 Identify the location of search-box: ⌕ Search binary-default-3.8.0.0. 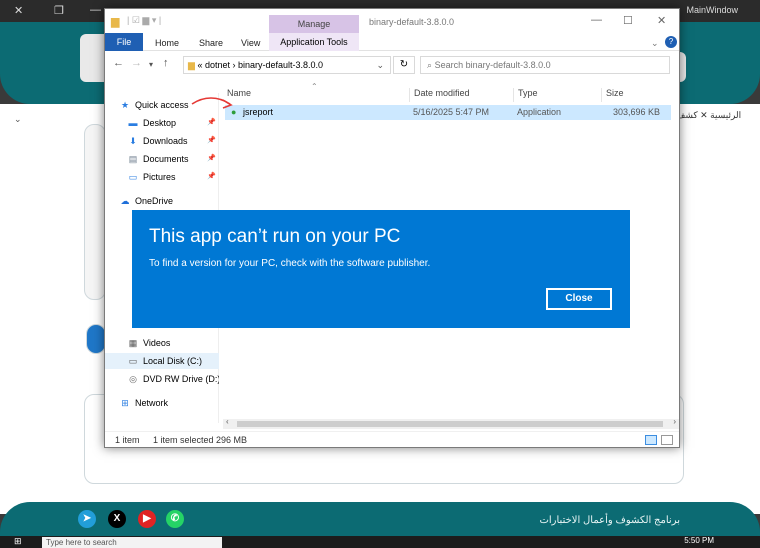
(545, 65).